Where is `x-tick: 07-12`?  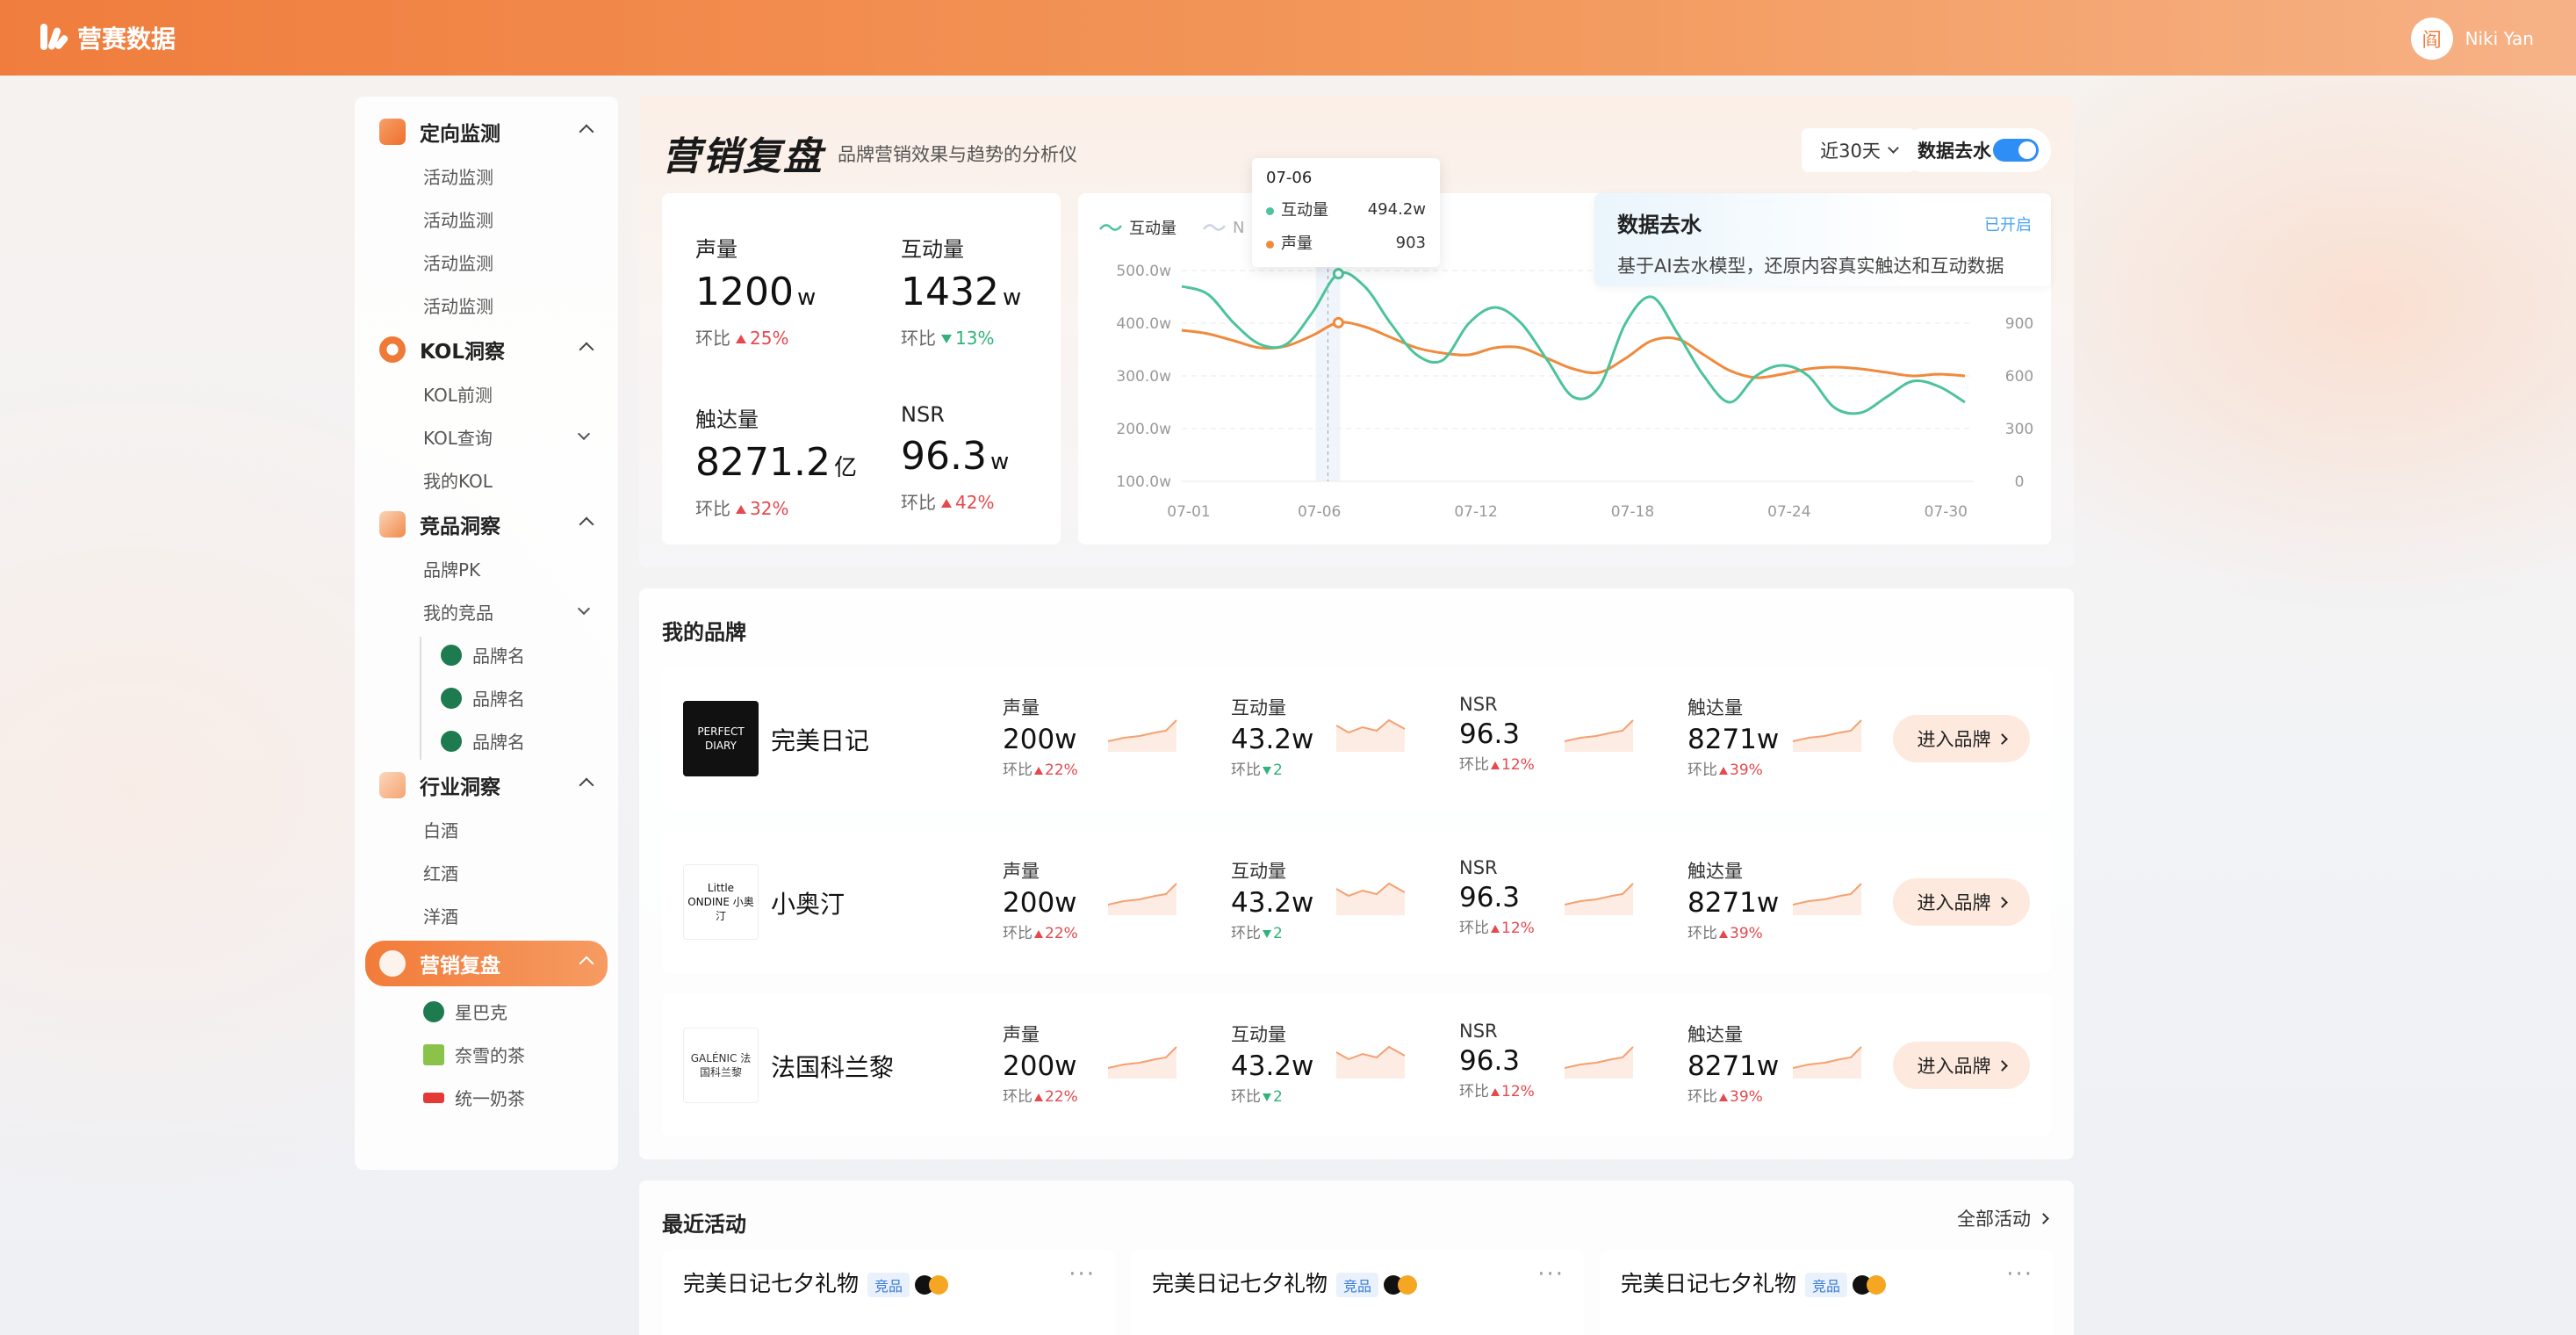
x-tick: 07-12 is located at coordinates (1475, 512).